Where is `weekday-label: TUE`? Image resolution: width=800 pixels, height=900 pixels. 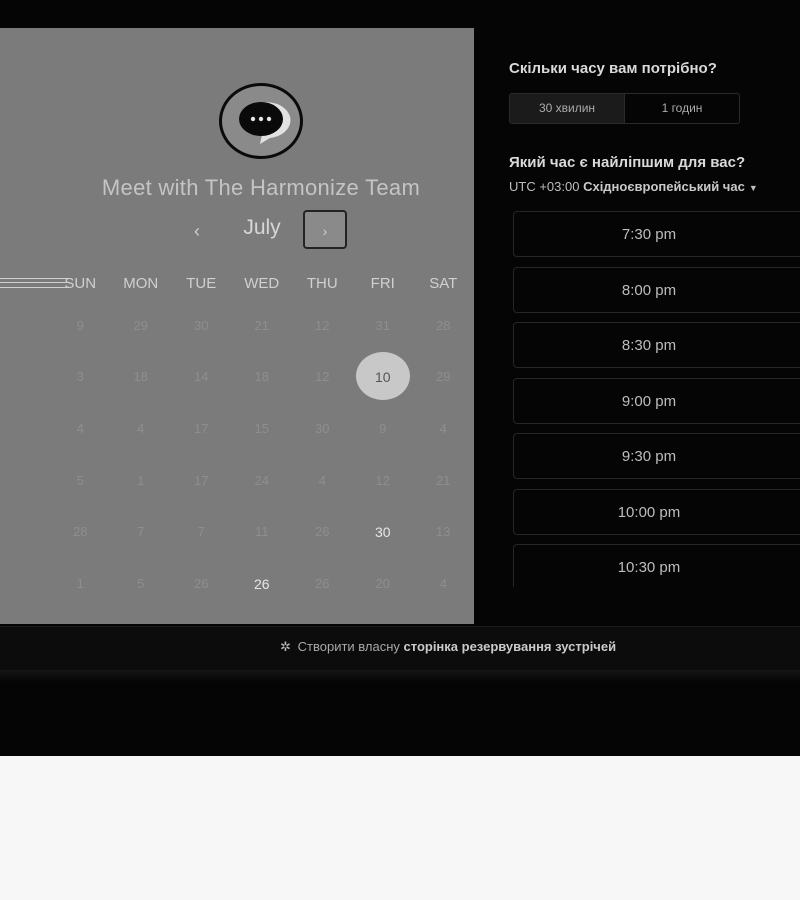 weekday-label: TUE is located at coordinates (201, 283).